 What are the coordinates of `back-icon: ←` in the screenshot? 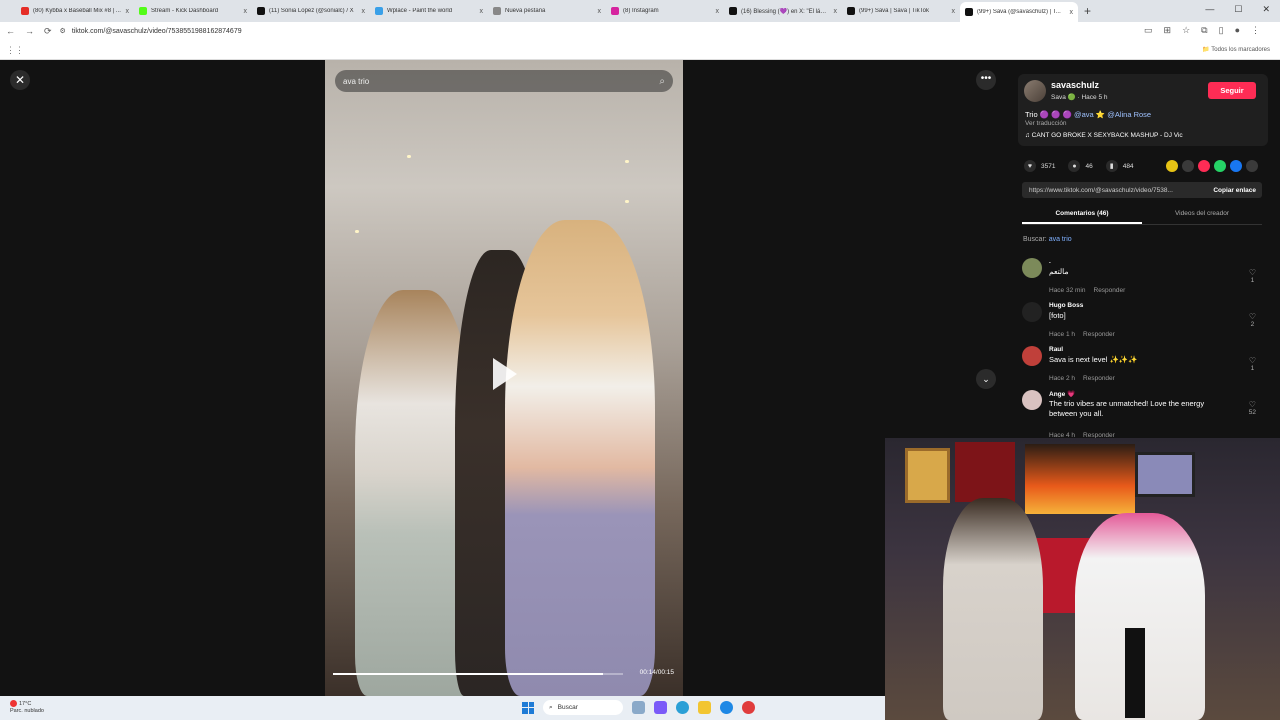 It's located at (10, 31).